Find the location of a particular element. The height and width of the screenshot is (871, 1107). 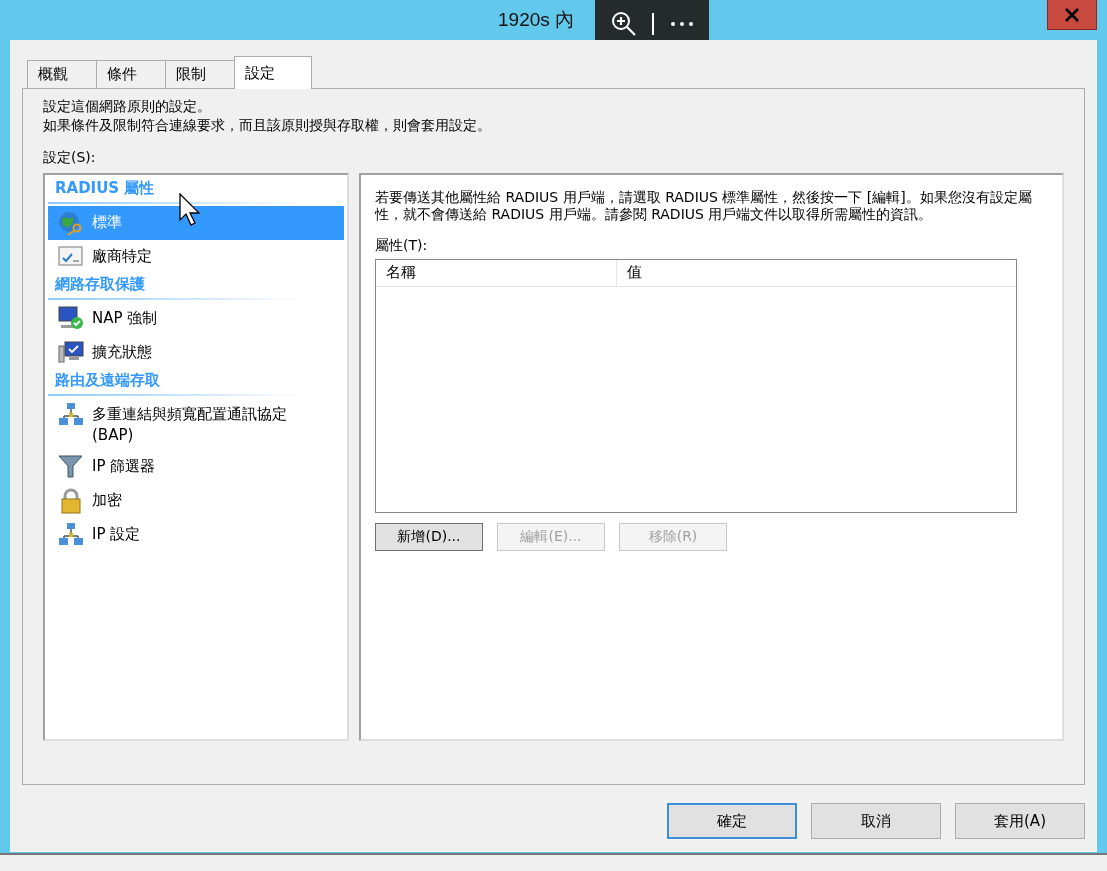

lock-icon is located at coordinates (71, 501).